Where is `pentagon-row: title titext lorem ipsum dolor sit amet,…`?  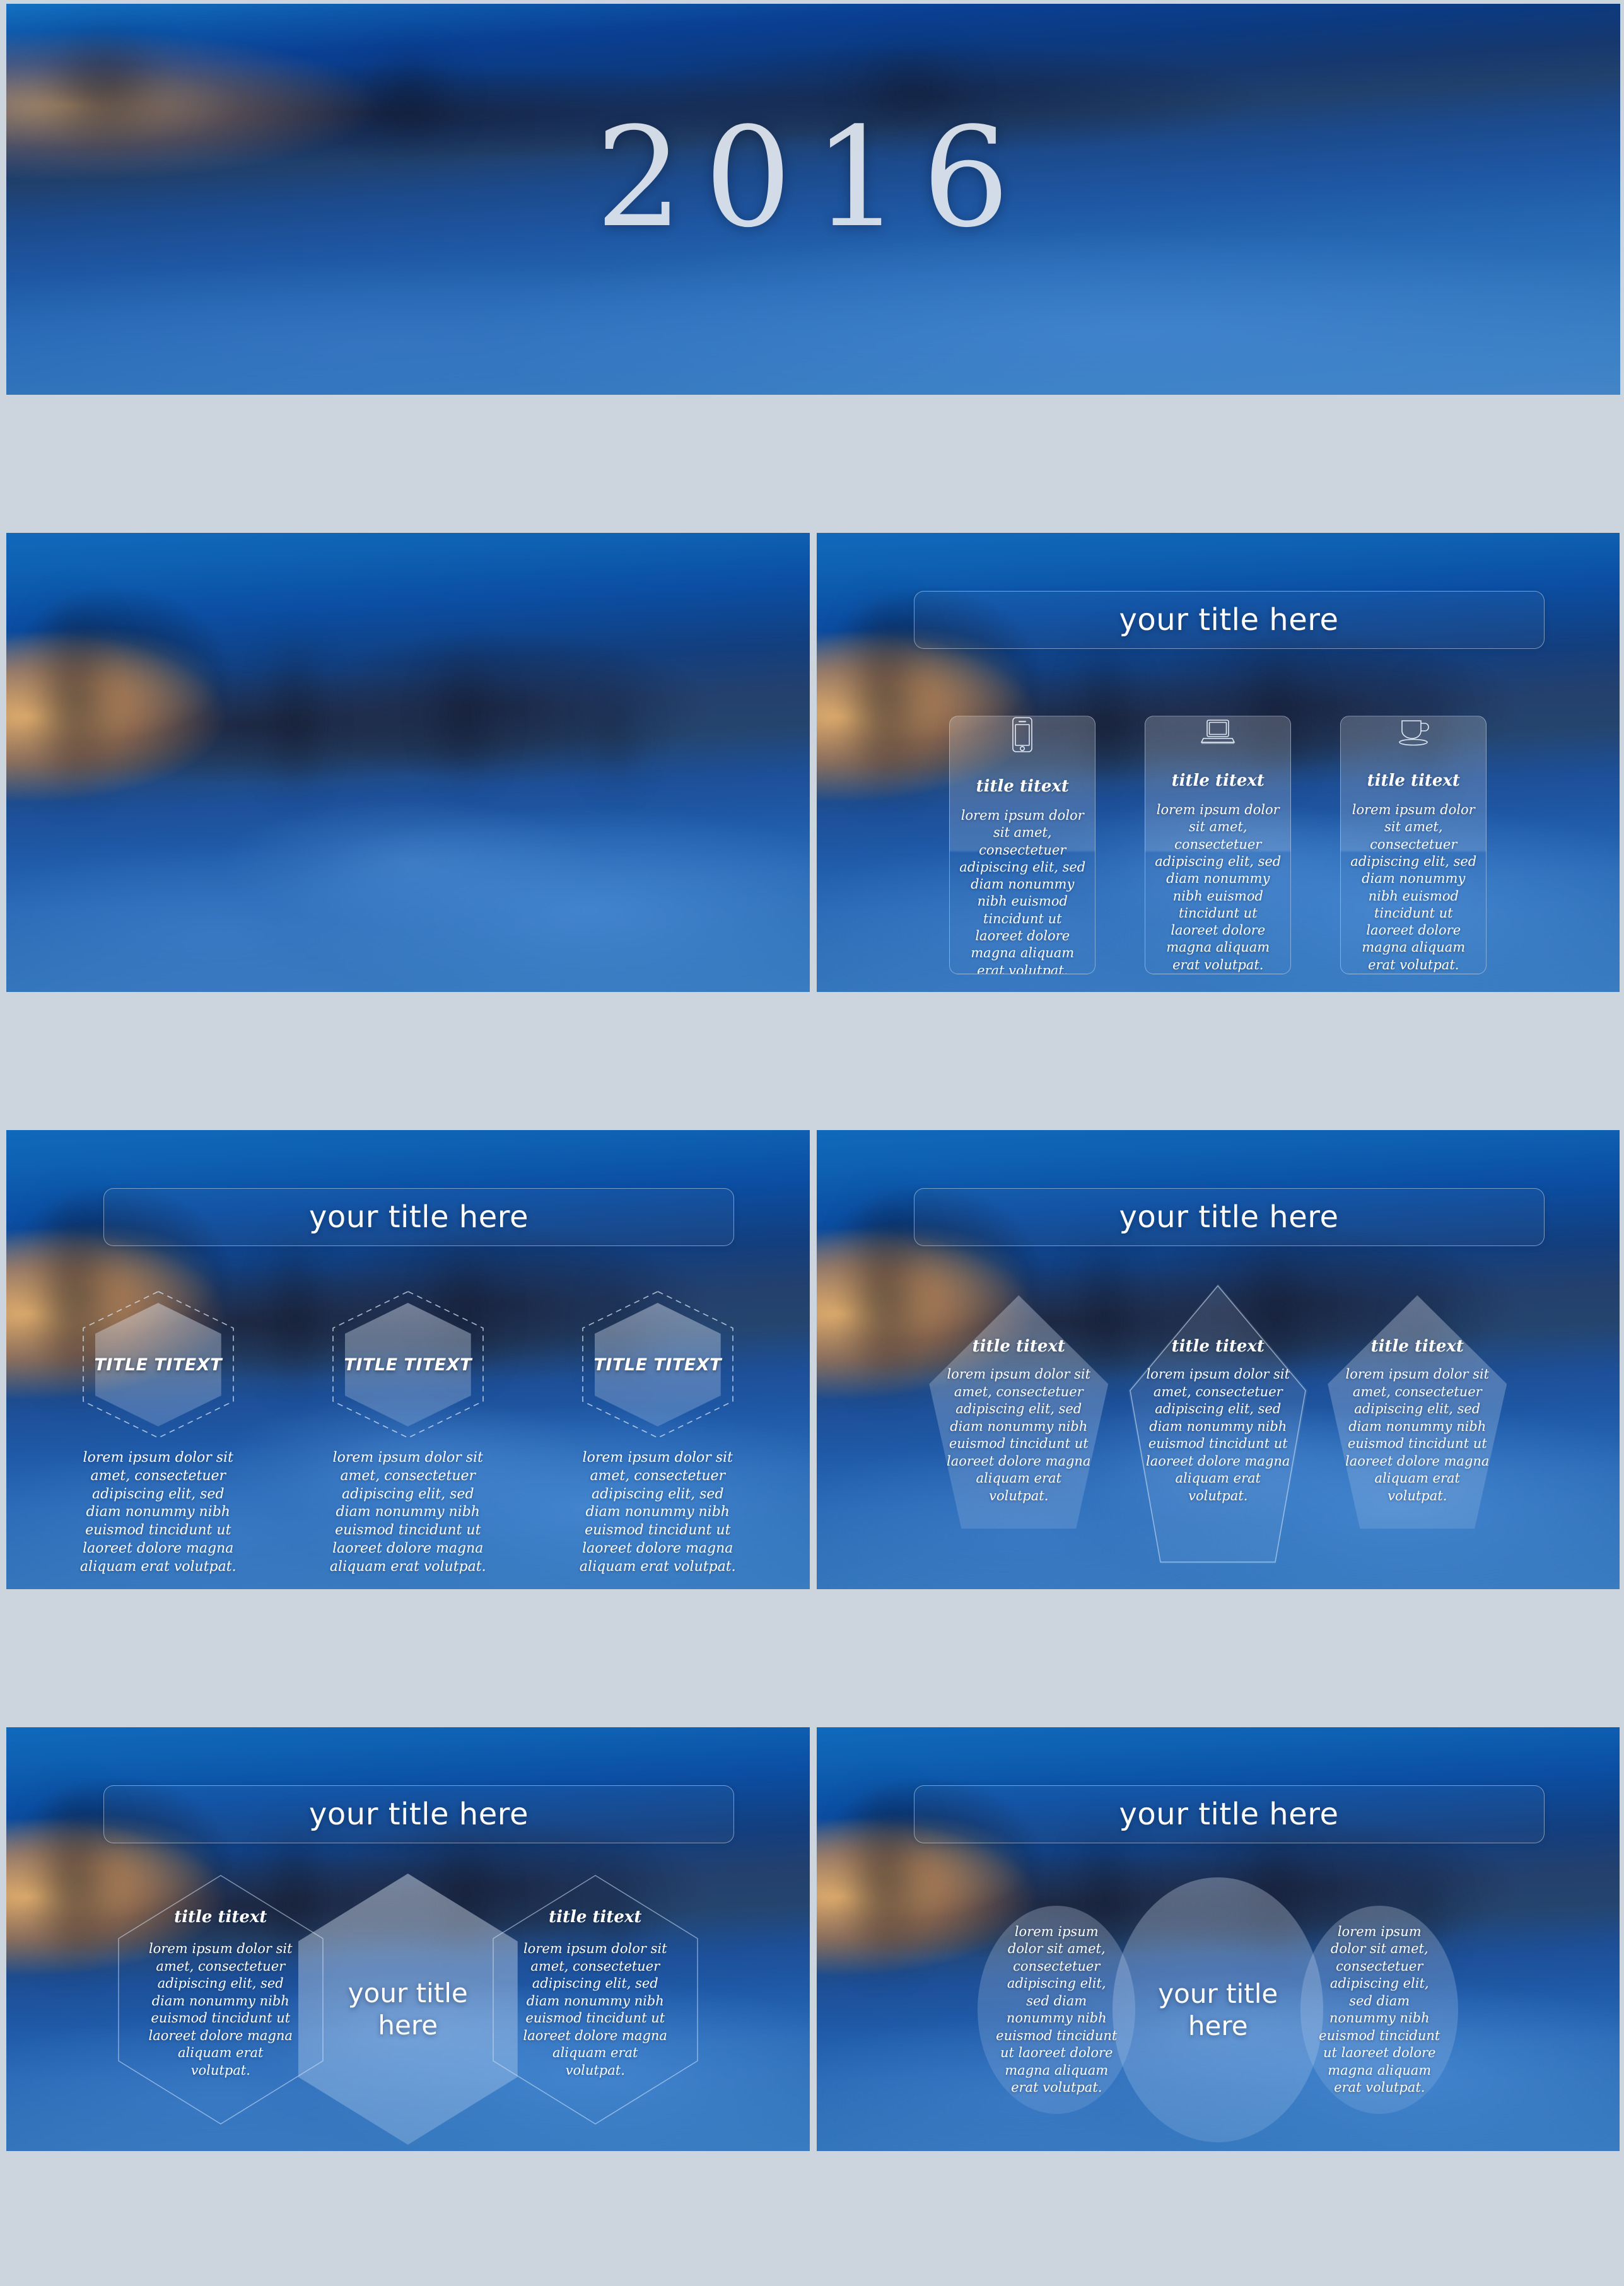 pentagon-row: title titext lorem ipsum dolor sit amet,… is located at coordinates (1218, 1424).